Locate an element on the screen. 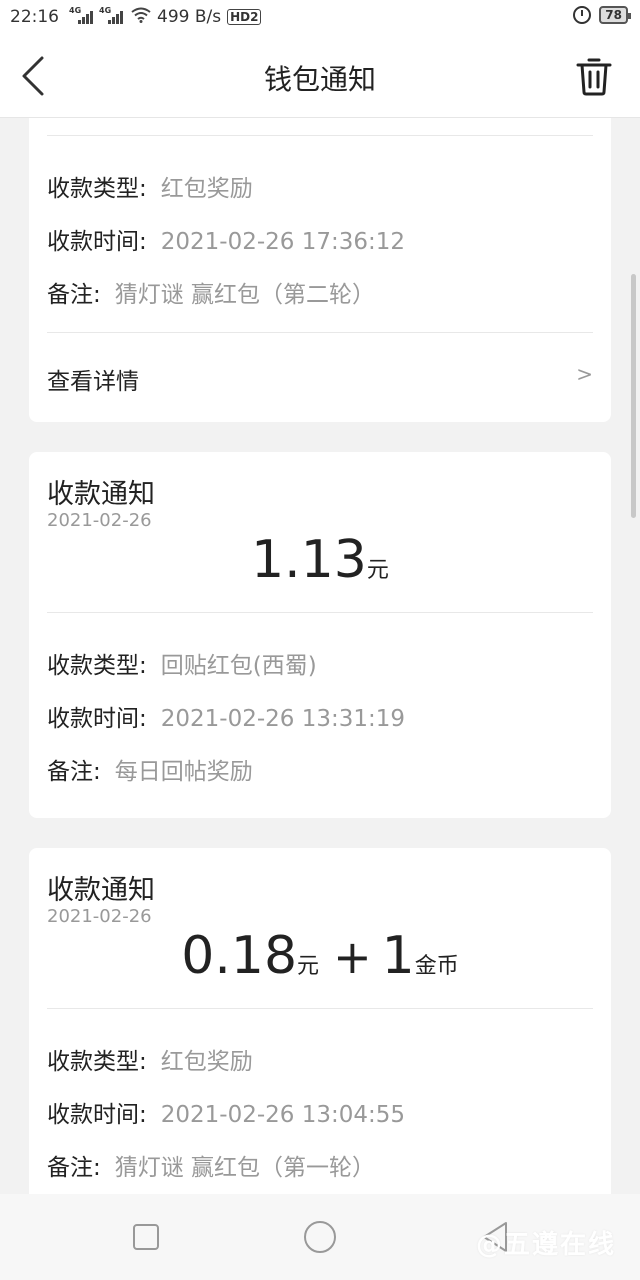 Image resolution: width=640 pixels, height=1280 pixels. trash-icon is located at coordinates (594, 77).